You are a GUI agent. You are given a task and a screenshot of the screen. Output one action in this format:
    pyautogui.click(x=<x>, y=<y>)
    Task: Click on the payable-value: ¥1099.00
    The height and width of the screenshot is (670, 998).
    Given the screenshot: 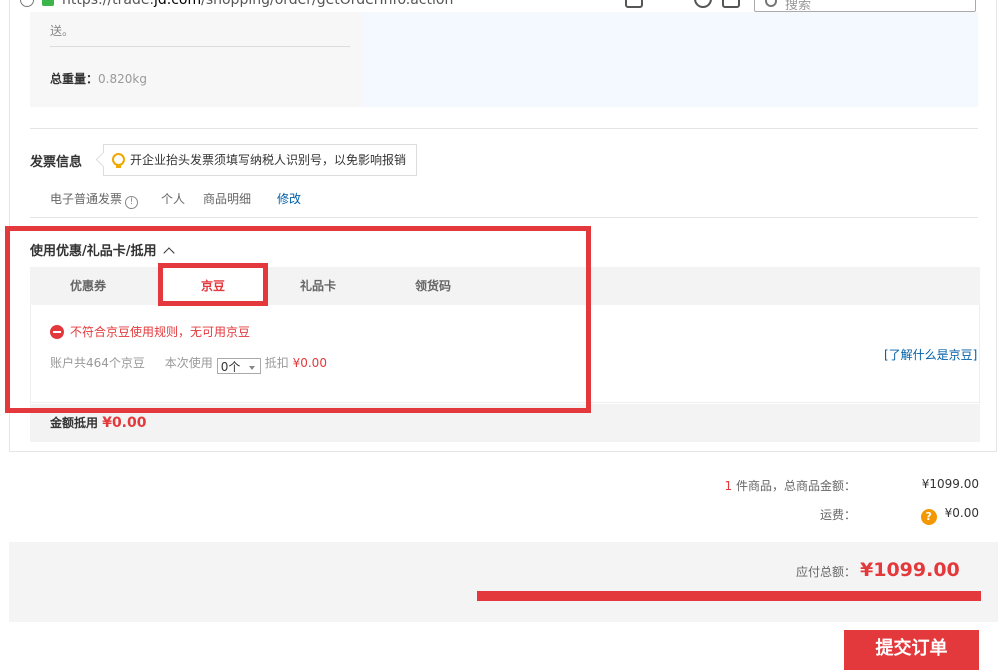 What is the action you would take?
    pyautogui.click(x=910, y=570)
    